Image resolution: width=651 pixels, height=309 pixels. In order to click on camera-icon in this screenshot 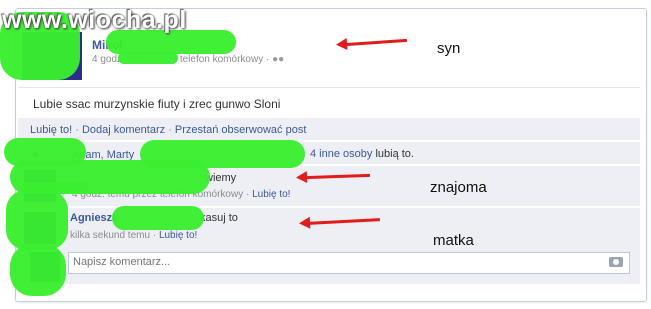, I will do `click(616, 262)`.